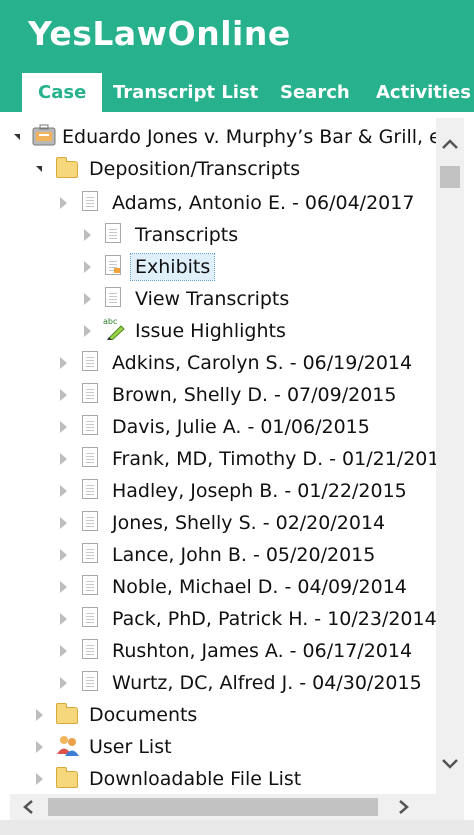 The image size is (474, 835). I want to click on abc-highlighter-icon: abc, so click(115, 328).